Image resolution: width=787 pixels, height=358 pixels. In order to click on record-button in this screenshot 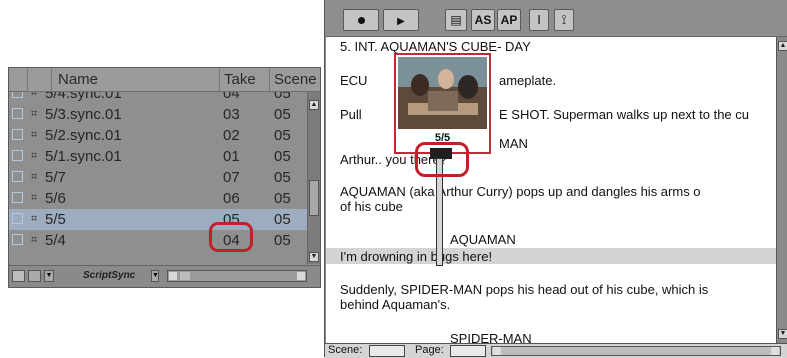, I will do `click(361, 20)`.